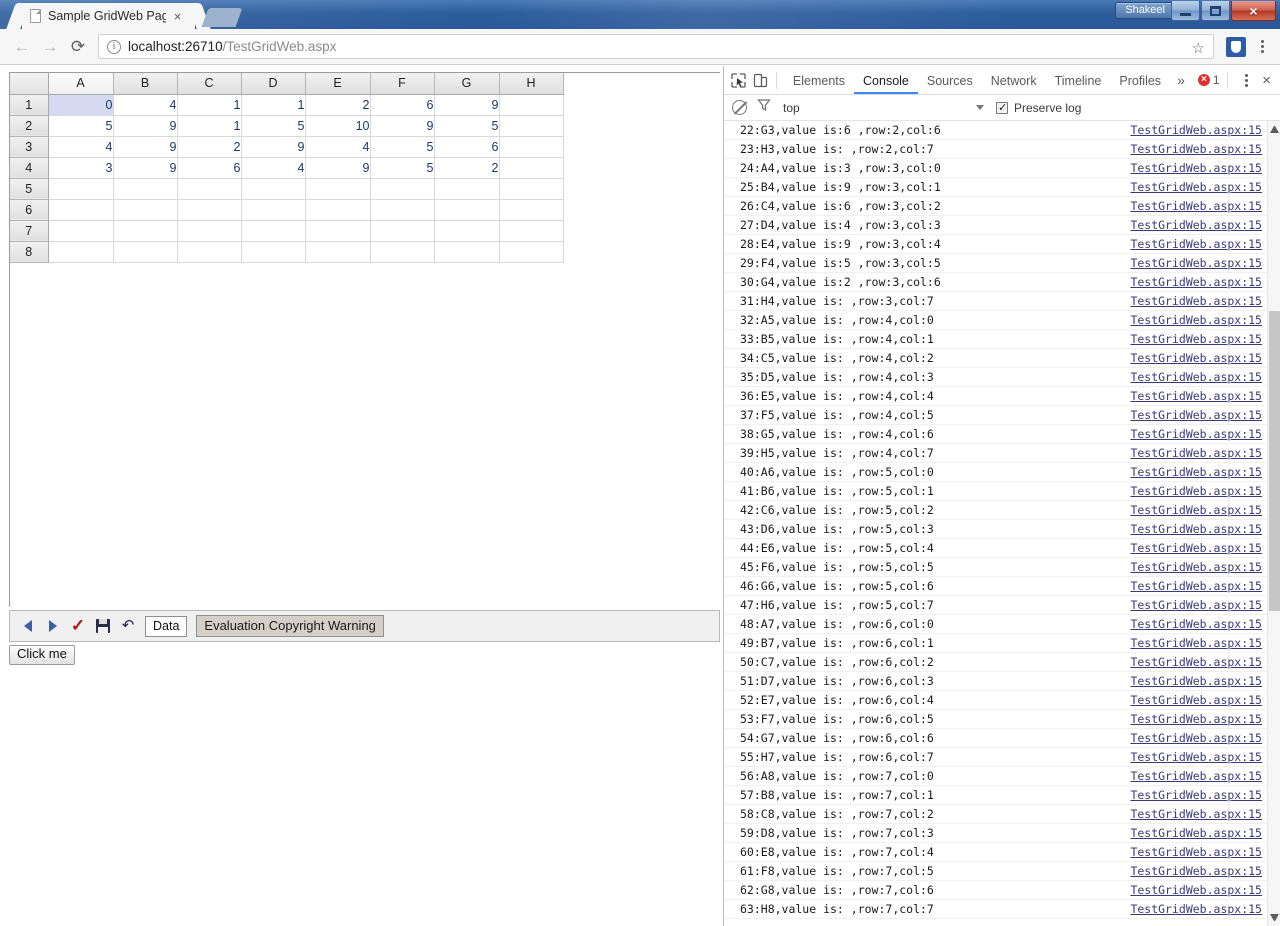 The image size is (1280, 926). I want to click on previous-sheet-button, so click(28, 626).